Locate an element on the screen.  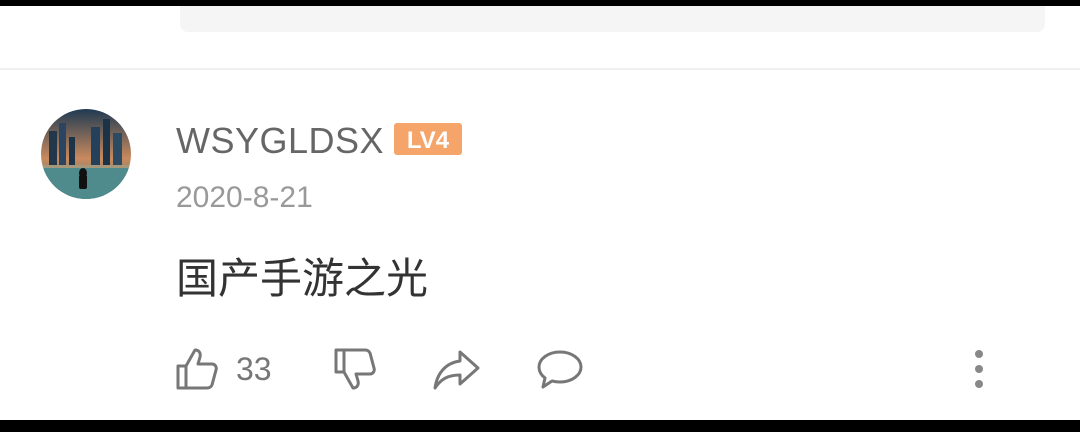
share-button is located at coordinates (457, 369).